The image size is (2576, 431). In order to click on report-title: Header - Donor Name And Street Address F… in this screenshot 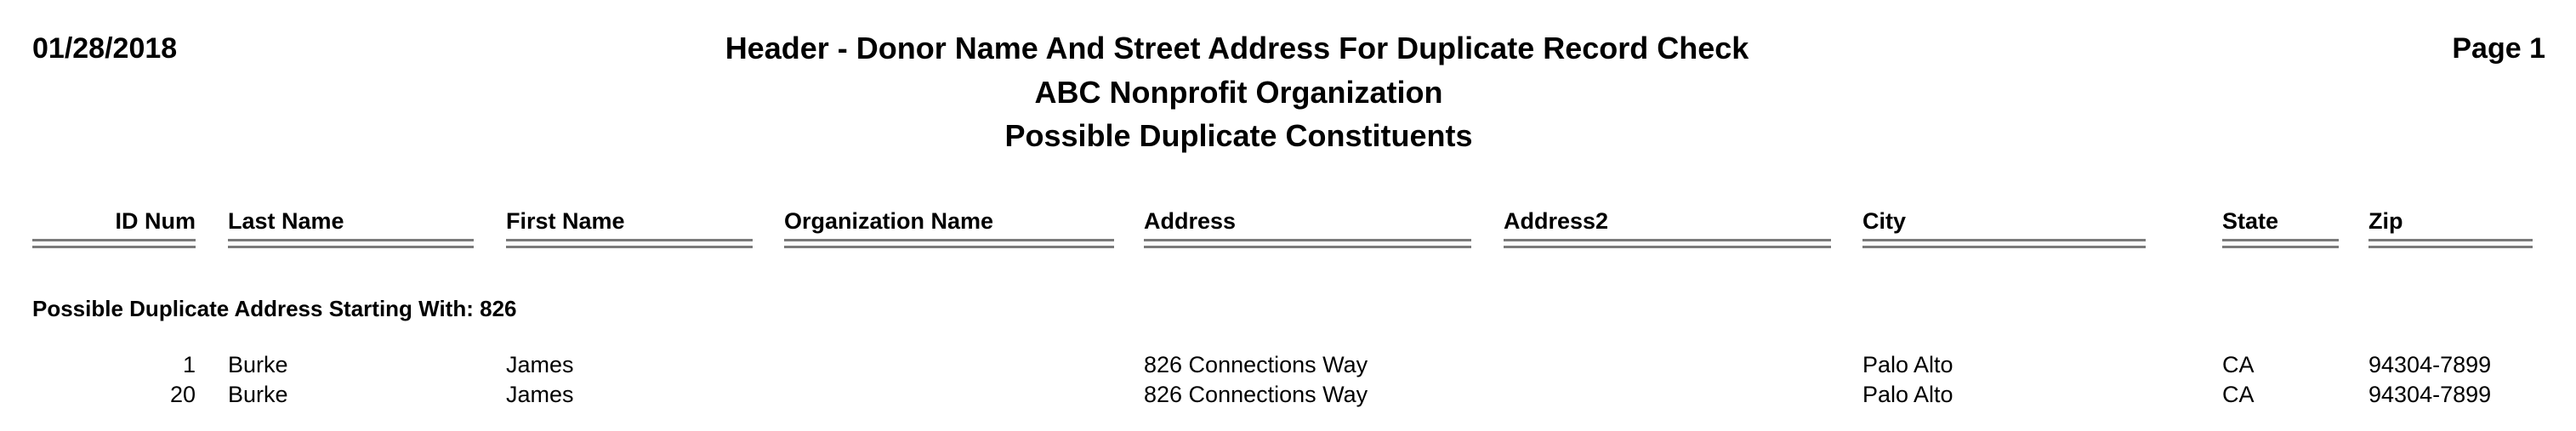, I will do `click(1237, 48)`.